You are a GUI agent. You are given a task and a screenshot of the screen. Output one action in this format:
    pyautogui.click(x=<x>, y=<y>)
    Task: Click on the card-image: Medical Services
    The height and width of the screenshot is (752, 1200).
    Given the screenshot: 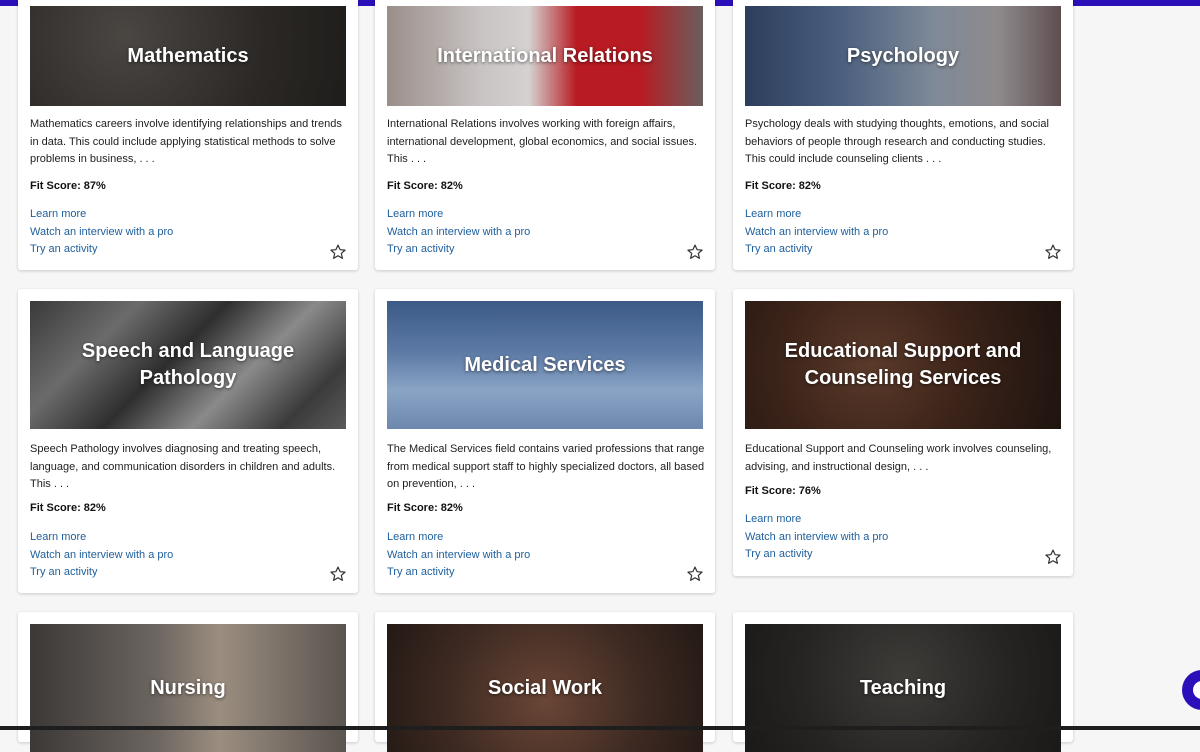 What is the action you would take?
    pyautogui.click(x=545, y=365)
    